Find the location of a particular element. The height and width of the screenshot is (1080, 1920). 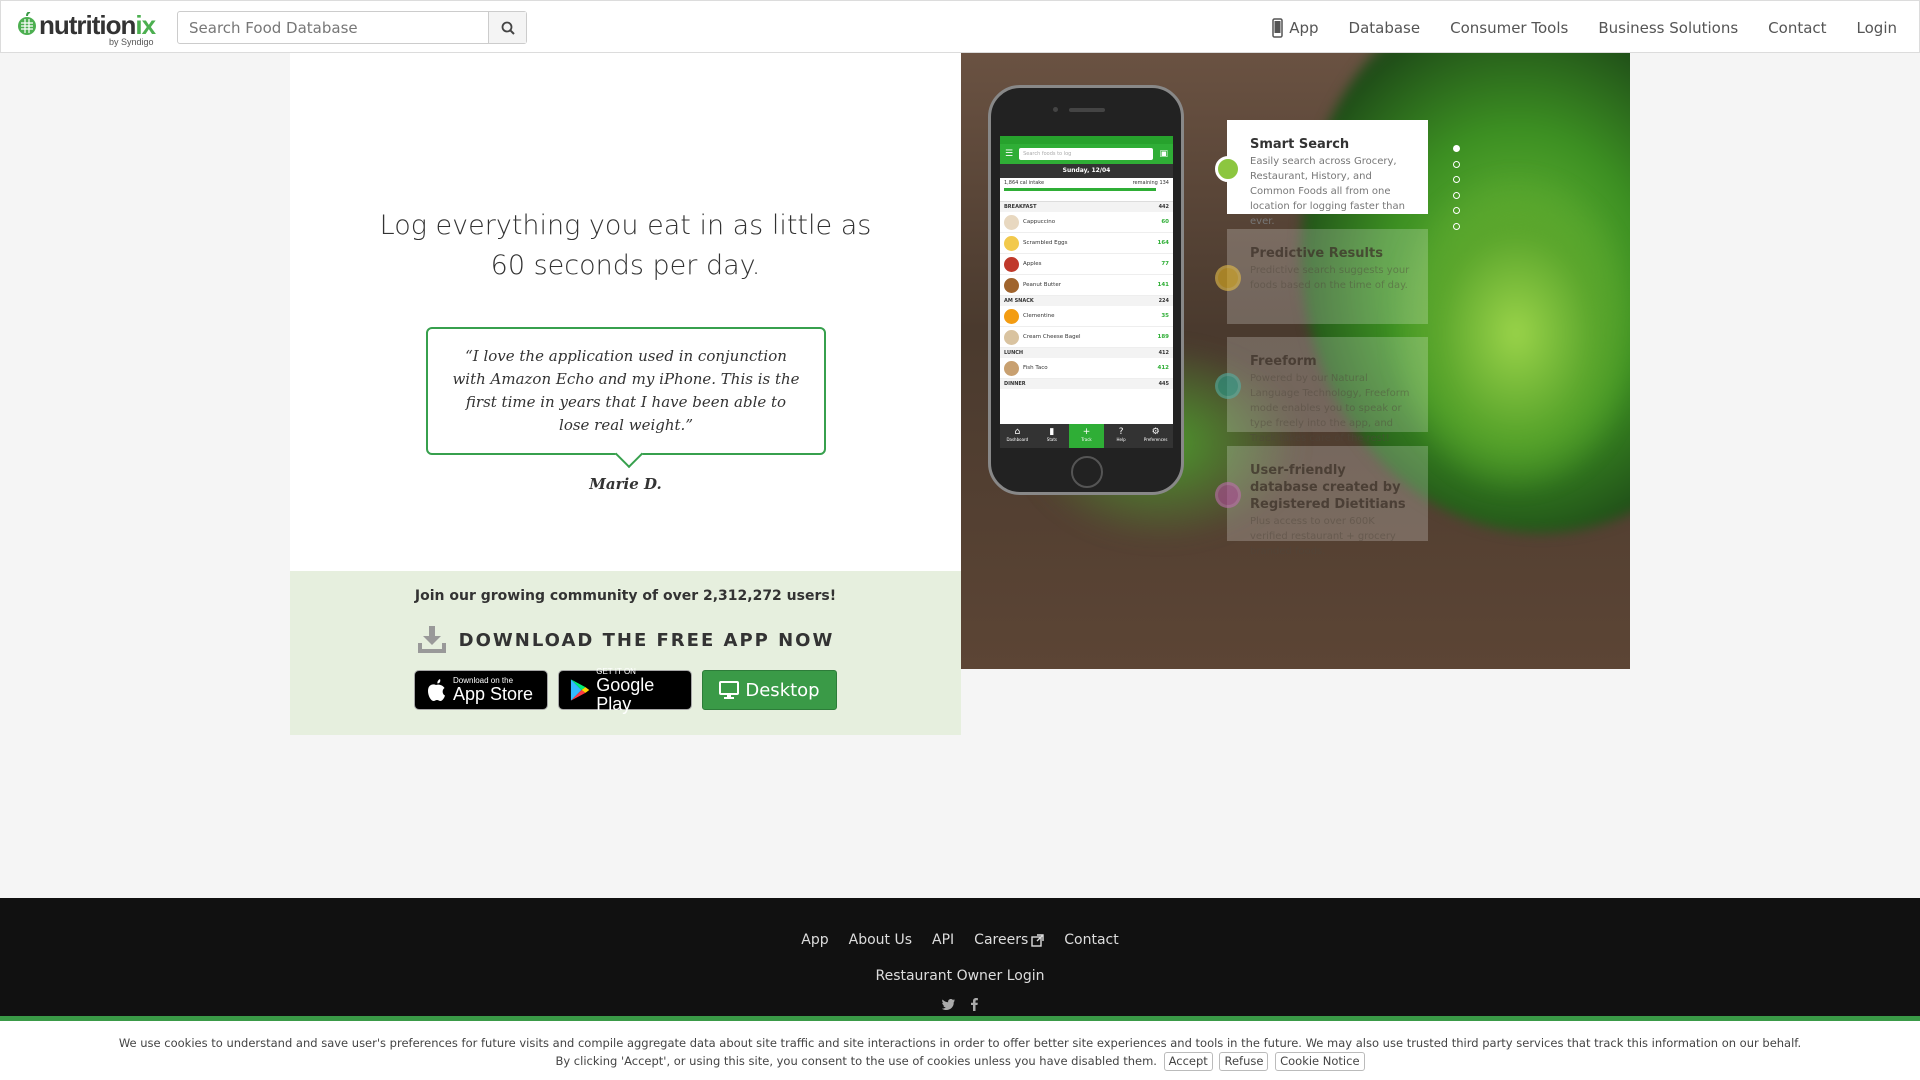

search-icon is located at coordinates (508, 28).